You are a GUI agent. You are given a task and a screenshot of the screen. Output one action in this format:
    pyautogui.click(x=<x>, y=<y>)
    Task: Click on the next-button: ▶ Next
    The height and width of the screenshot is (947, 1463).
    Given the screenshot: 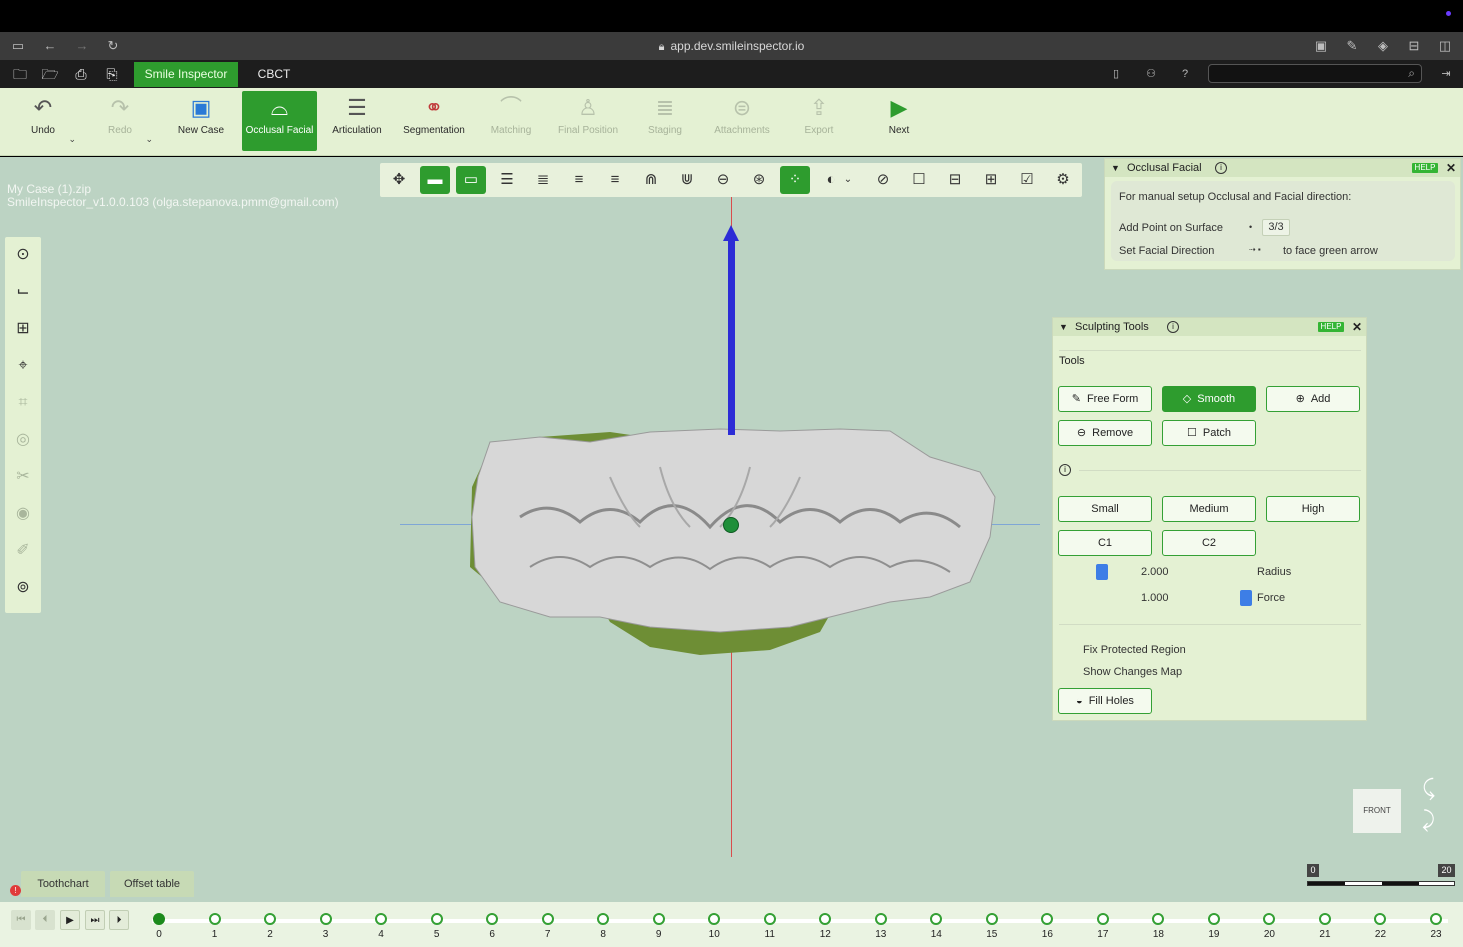 What is the action you would take?
    pyautogui.click(x=899, y=121)
    